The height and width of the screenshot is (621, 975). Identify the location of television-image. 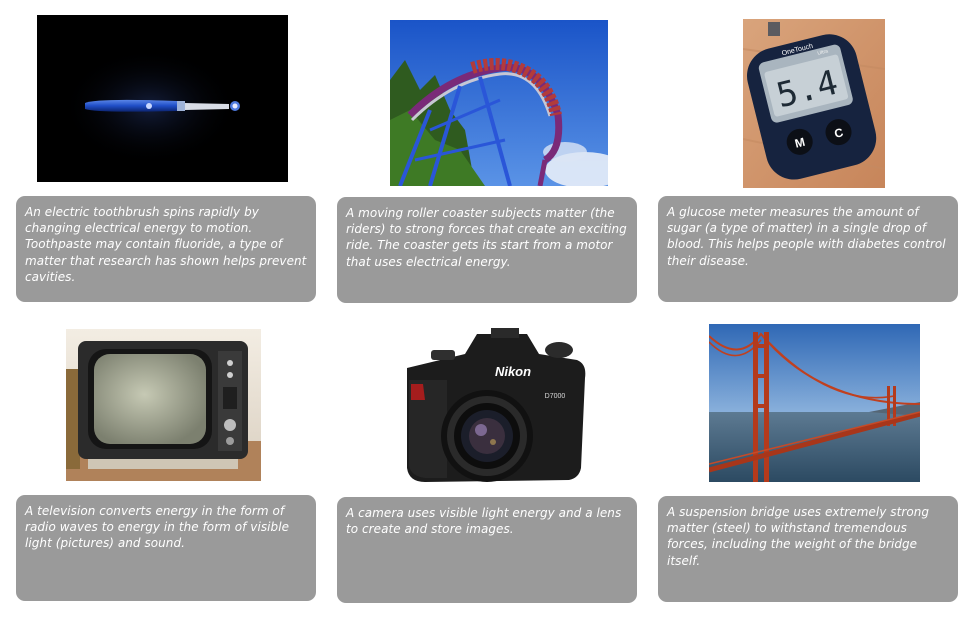
(163, 405).